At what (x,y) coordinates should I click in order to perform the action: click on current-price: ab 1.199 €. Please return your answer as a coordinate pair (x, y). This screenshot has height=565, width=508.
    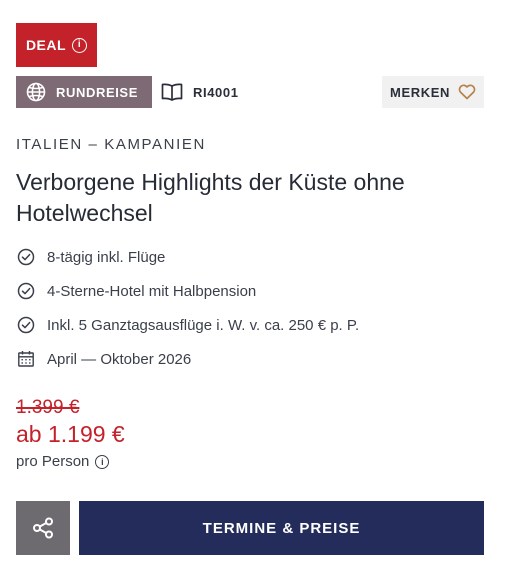
    Looking at the image, I should click on (70, 434).